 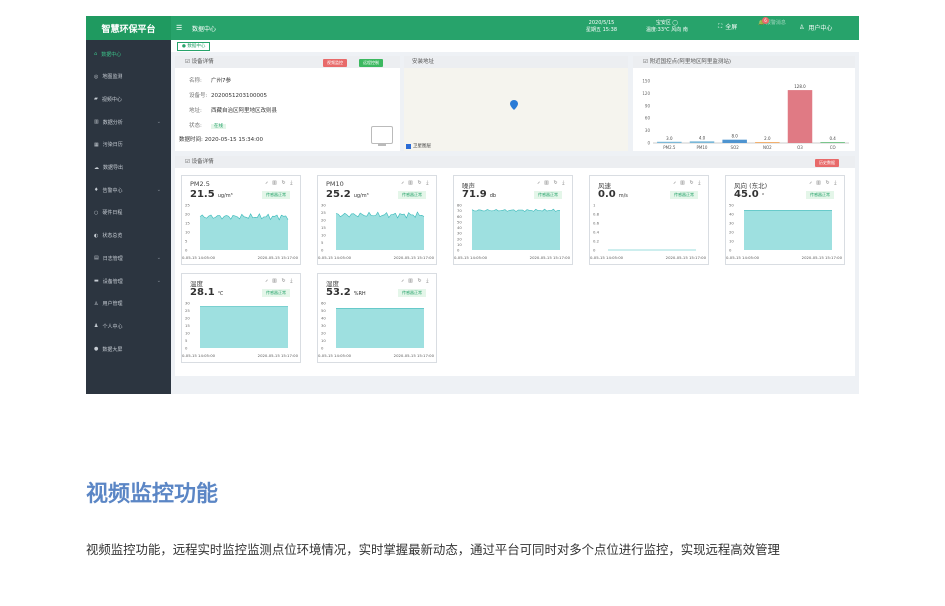 What do you see at coordinates (601, 30) in the screenshot?
I see `weekday-line: 星期五 15:38` at bounding box center [601, 30].